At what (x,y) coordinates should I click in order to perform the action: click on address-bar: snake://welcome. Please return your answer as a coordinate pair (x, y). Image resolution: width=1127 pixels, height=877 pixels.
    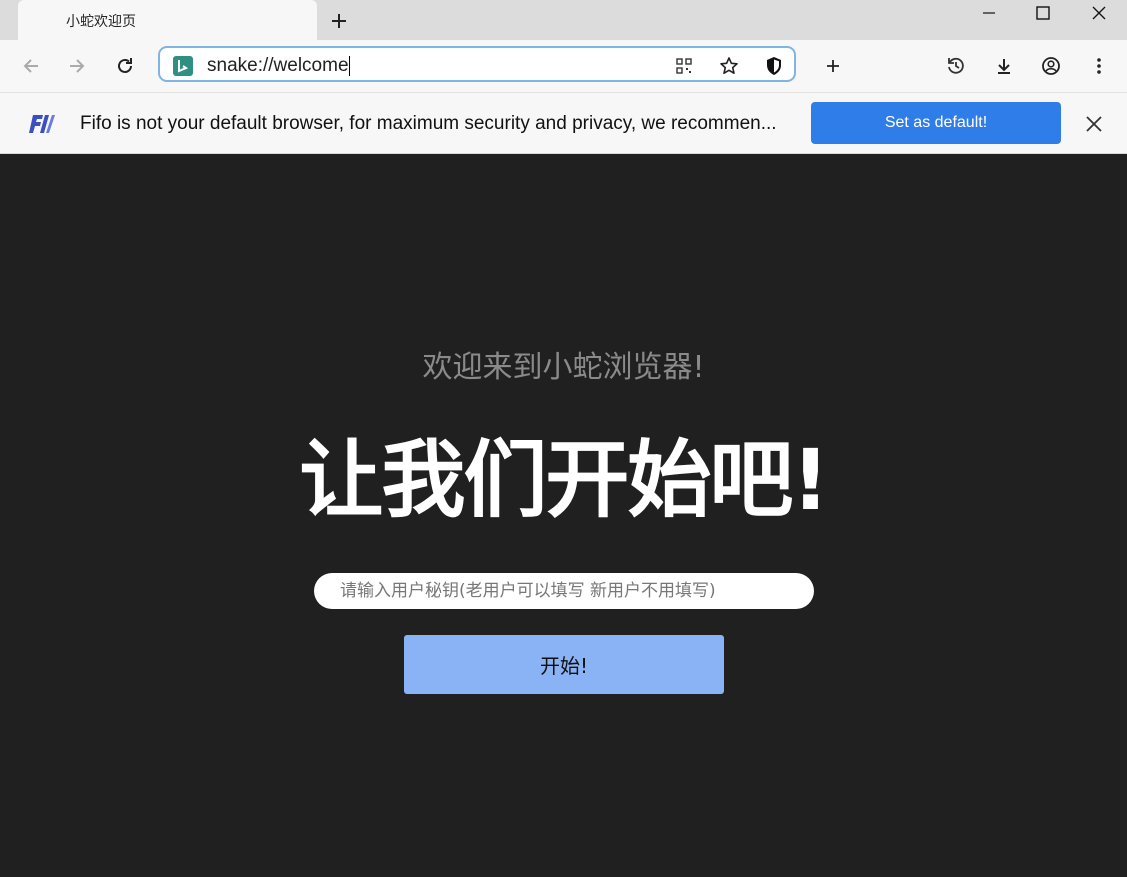
    Looking at the image, I should click on (477, 64).